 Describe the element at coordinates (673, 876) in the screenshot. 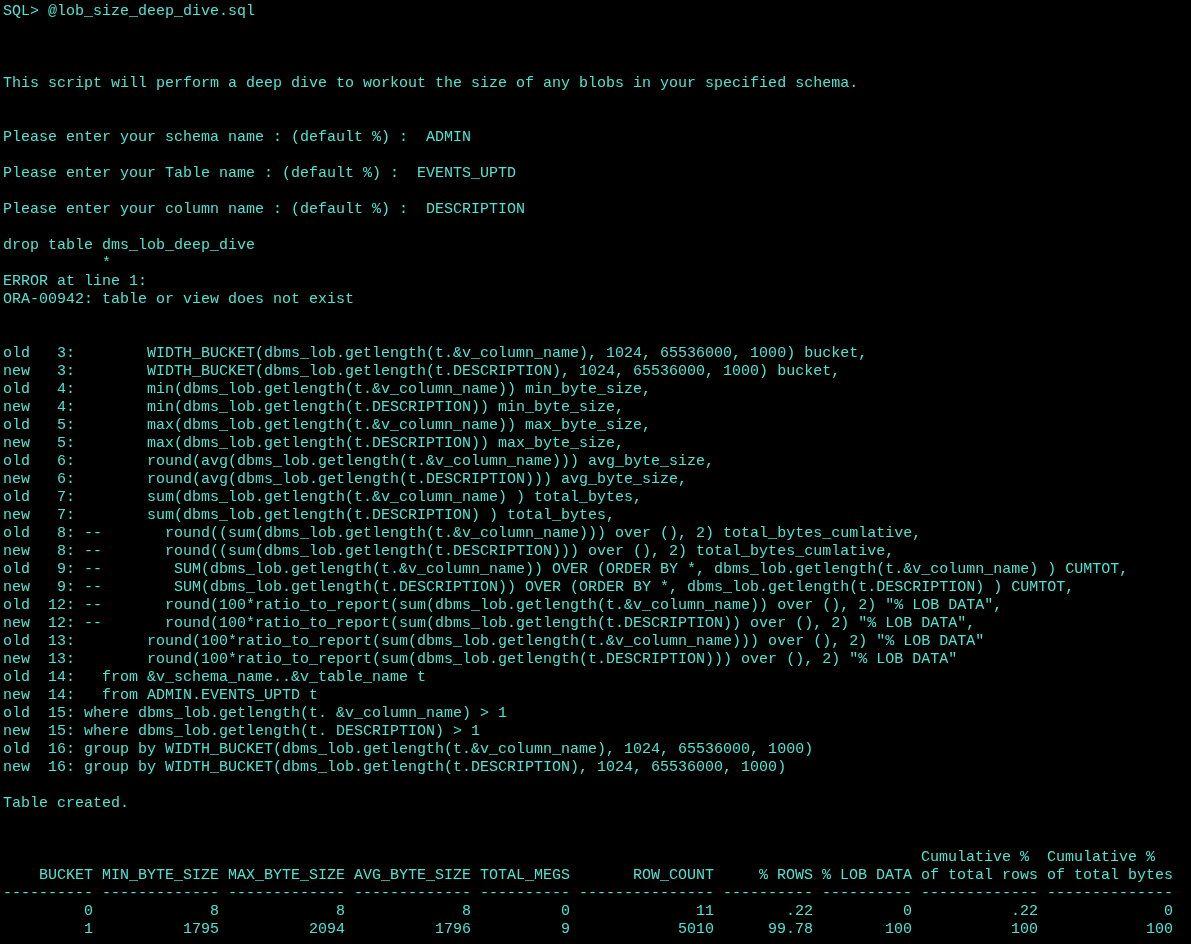

I see `column-header: ROW_COUNT` at that location.